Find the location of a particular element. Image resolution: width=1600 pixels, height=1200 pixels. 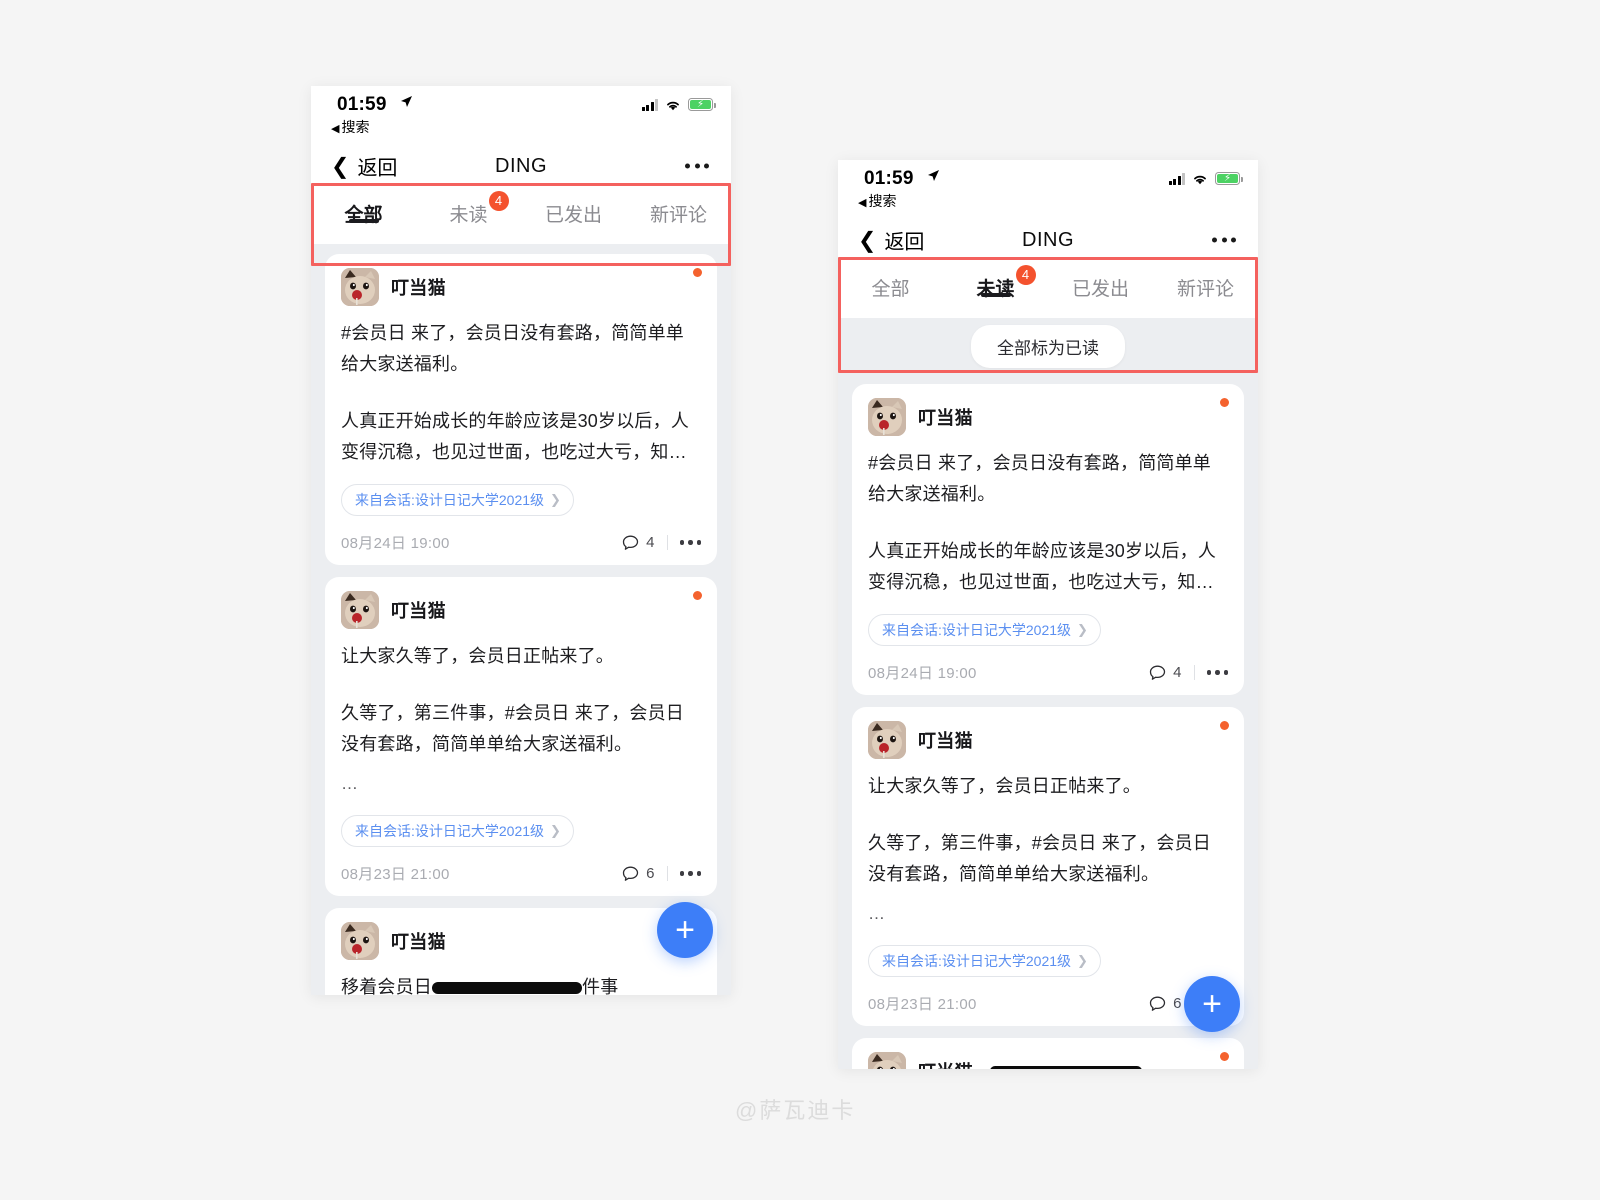

comment-count: 6 is located at coordinates (1177, 1003).